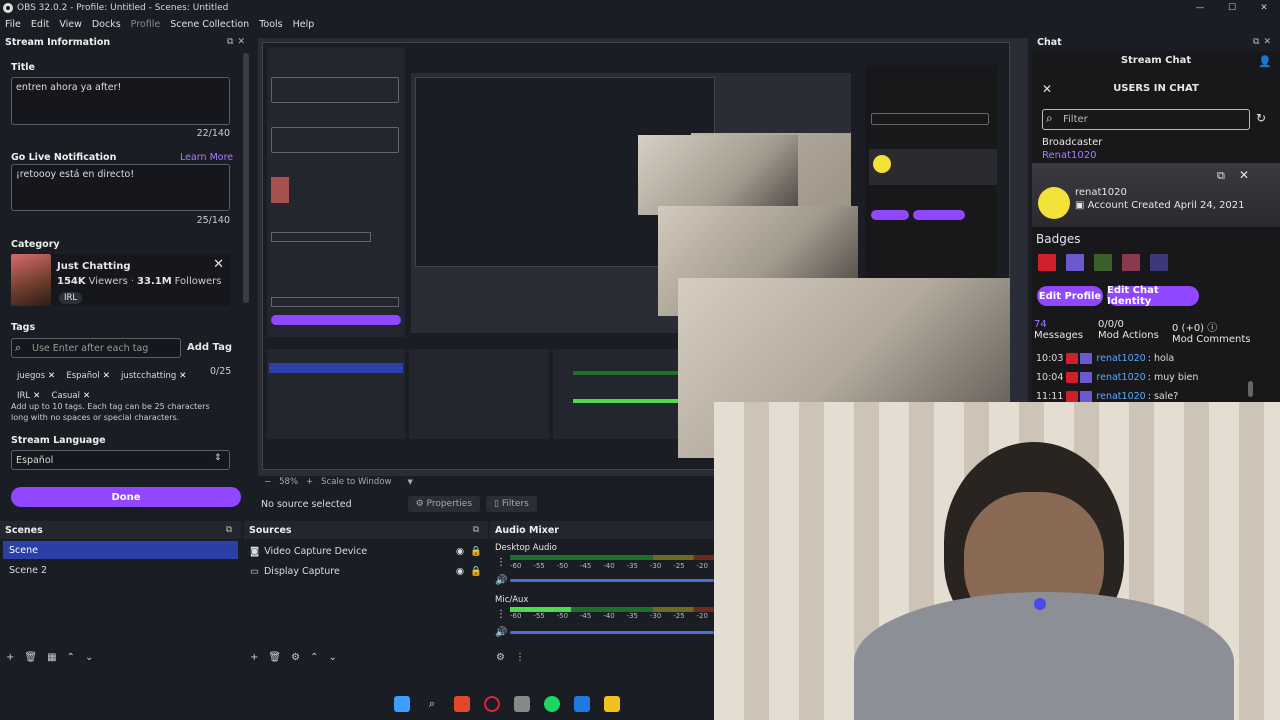  Describe the element at coordinates (1146, 119) in the screenshot. I see `filter-input: Filter` at that location.